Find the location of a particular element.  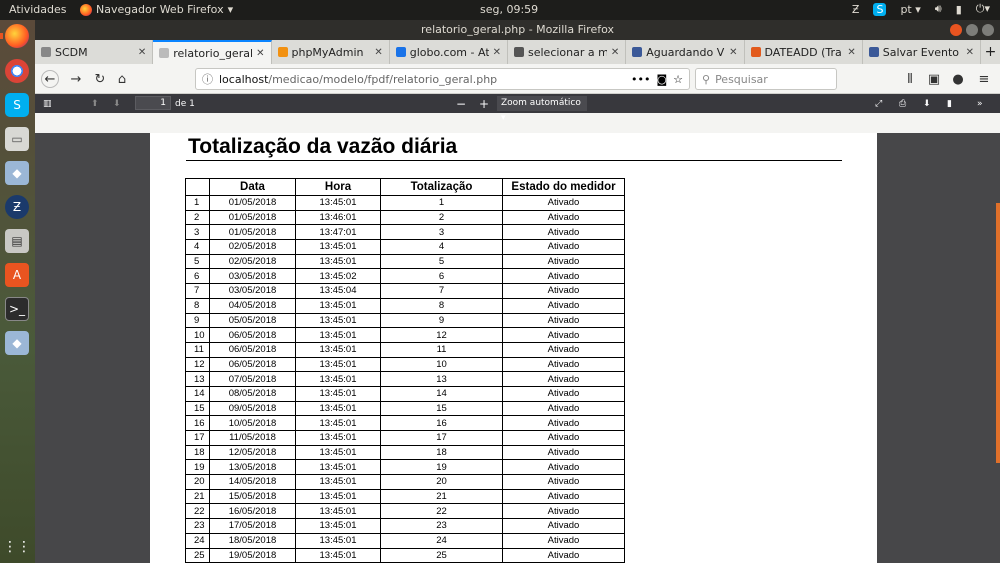

menu-icon: ≡ is located at coordinates (984, 79).